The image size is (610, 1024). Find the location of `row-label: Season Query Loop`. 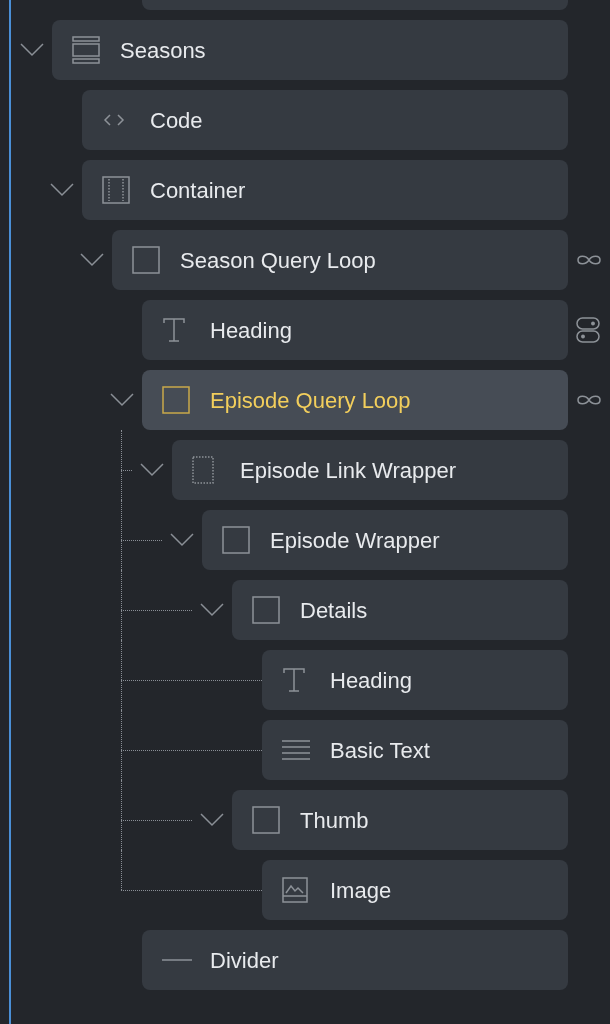

row-label: Season Query Loop is located at coordinates (278, 260).